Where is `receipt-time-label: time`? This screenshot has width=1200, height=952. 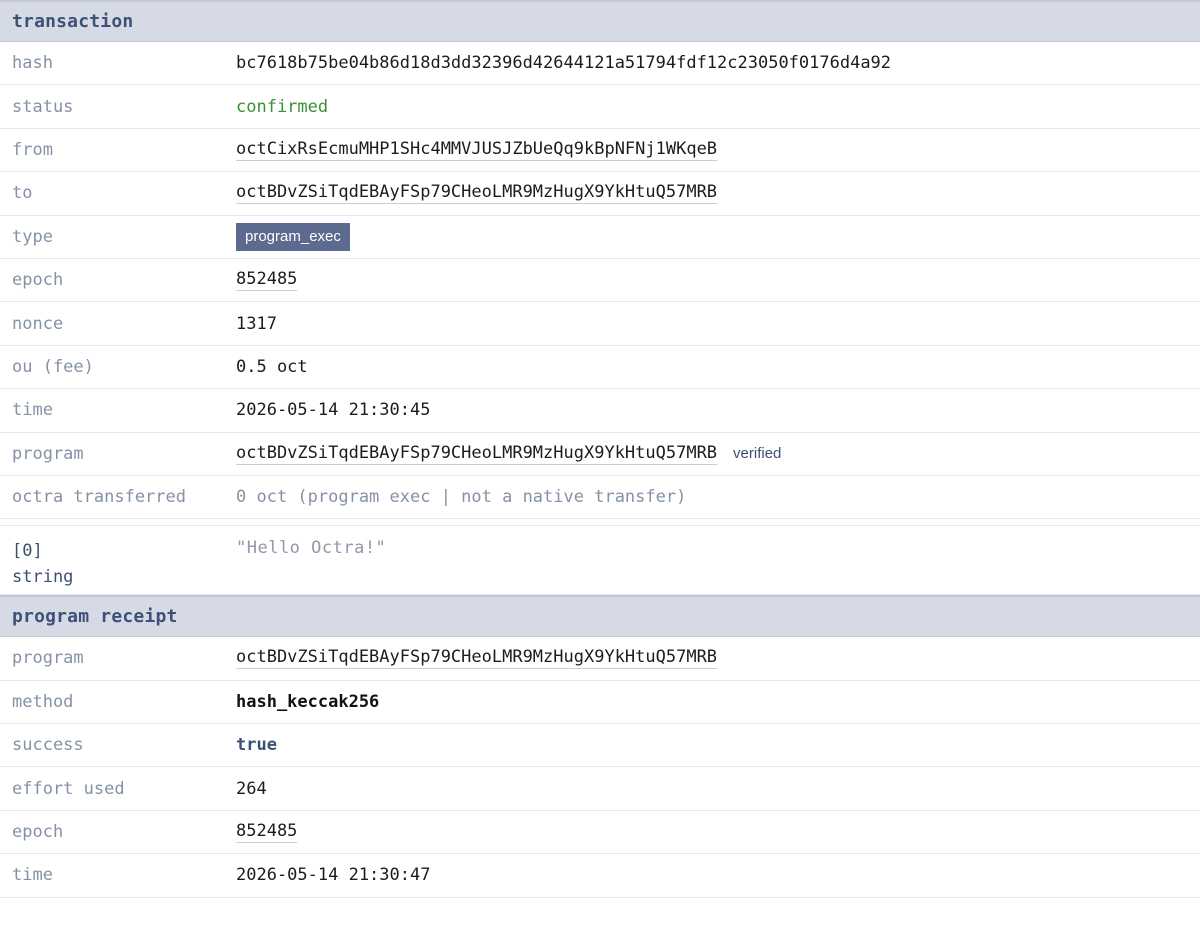
receipt-time-label: time is located at coordinates (32, 875).